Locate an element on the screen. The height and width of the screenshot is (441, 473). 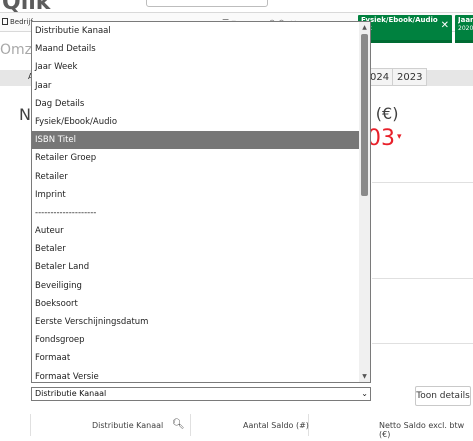
bookmark-icon is located at coordinates (5, 21).